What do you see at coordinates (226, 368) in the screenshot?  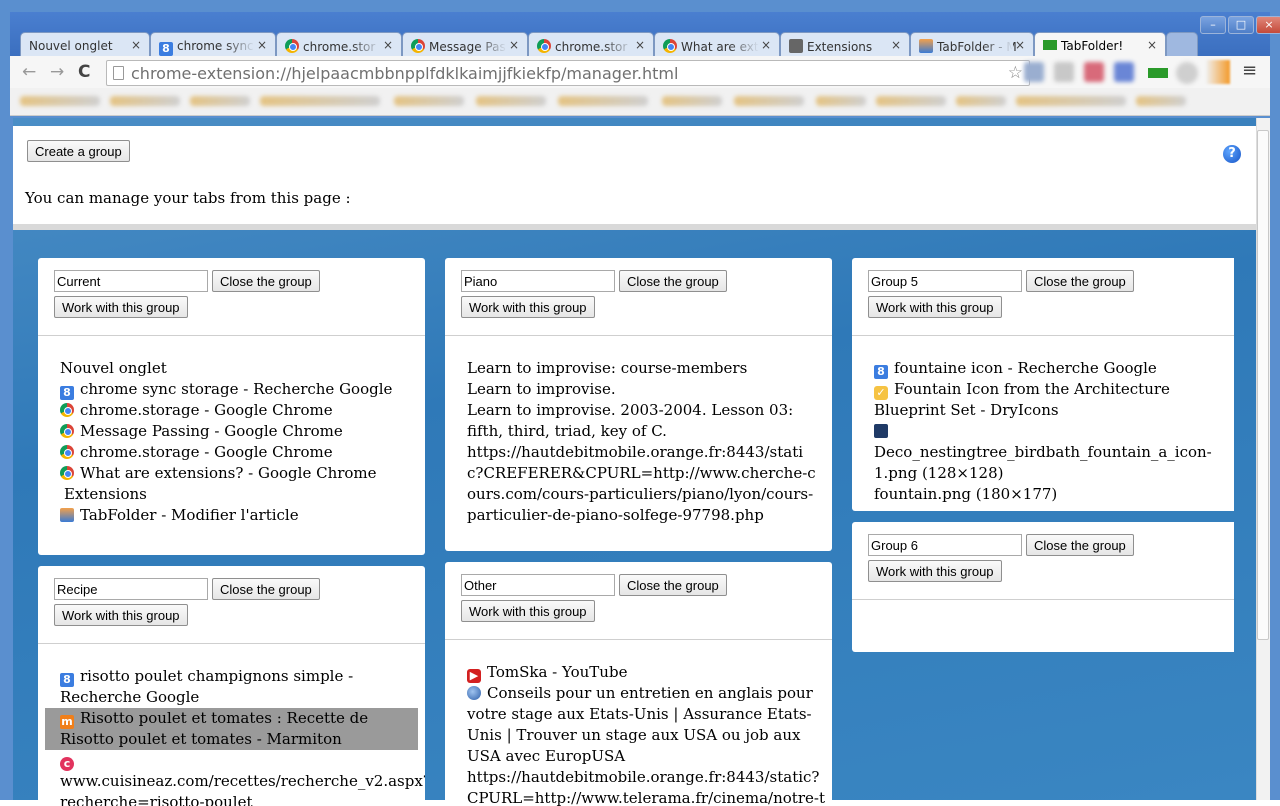 I see `tab-item: Nouvel onglet` at bounding box center [226, 368].